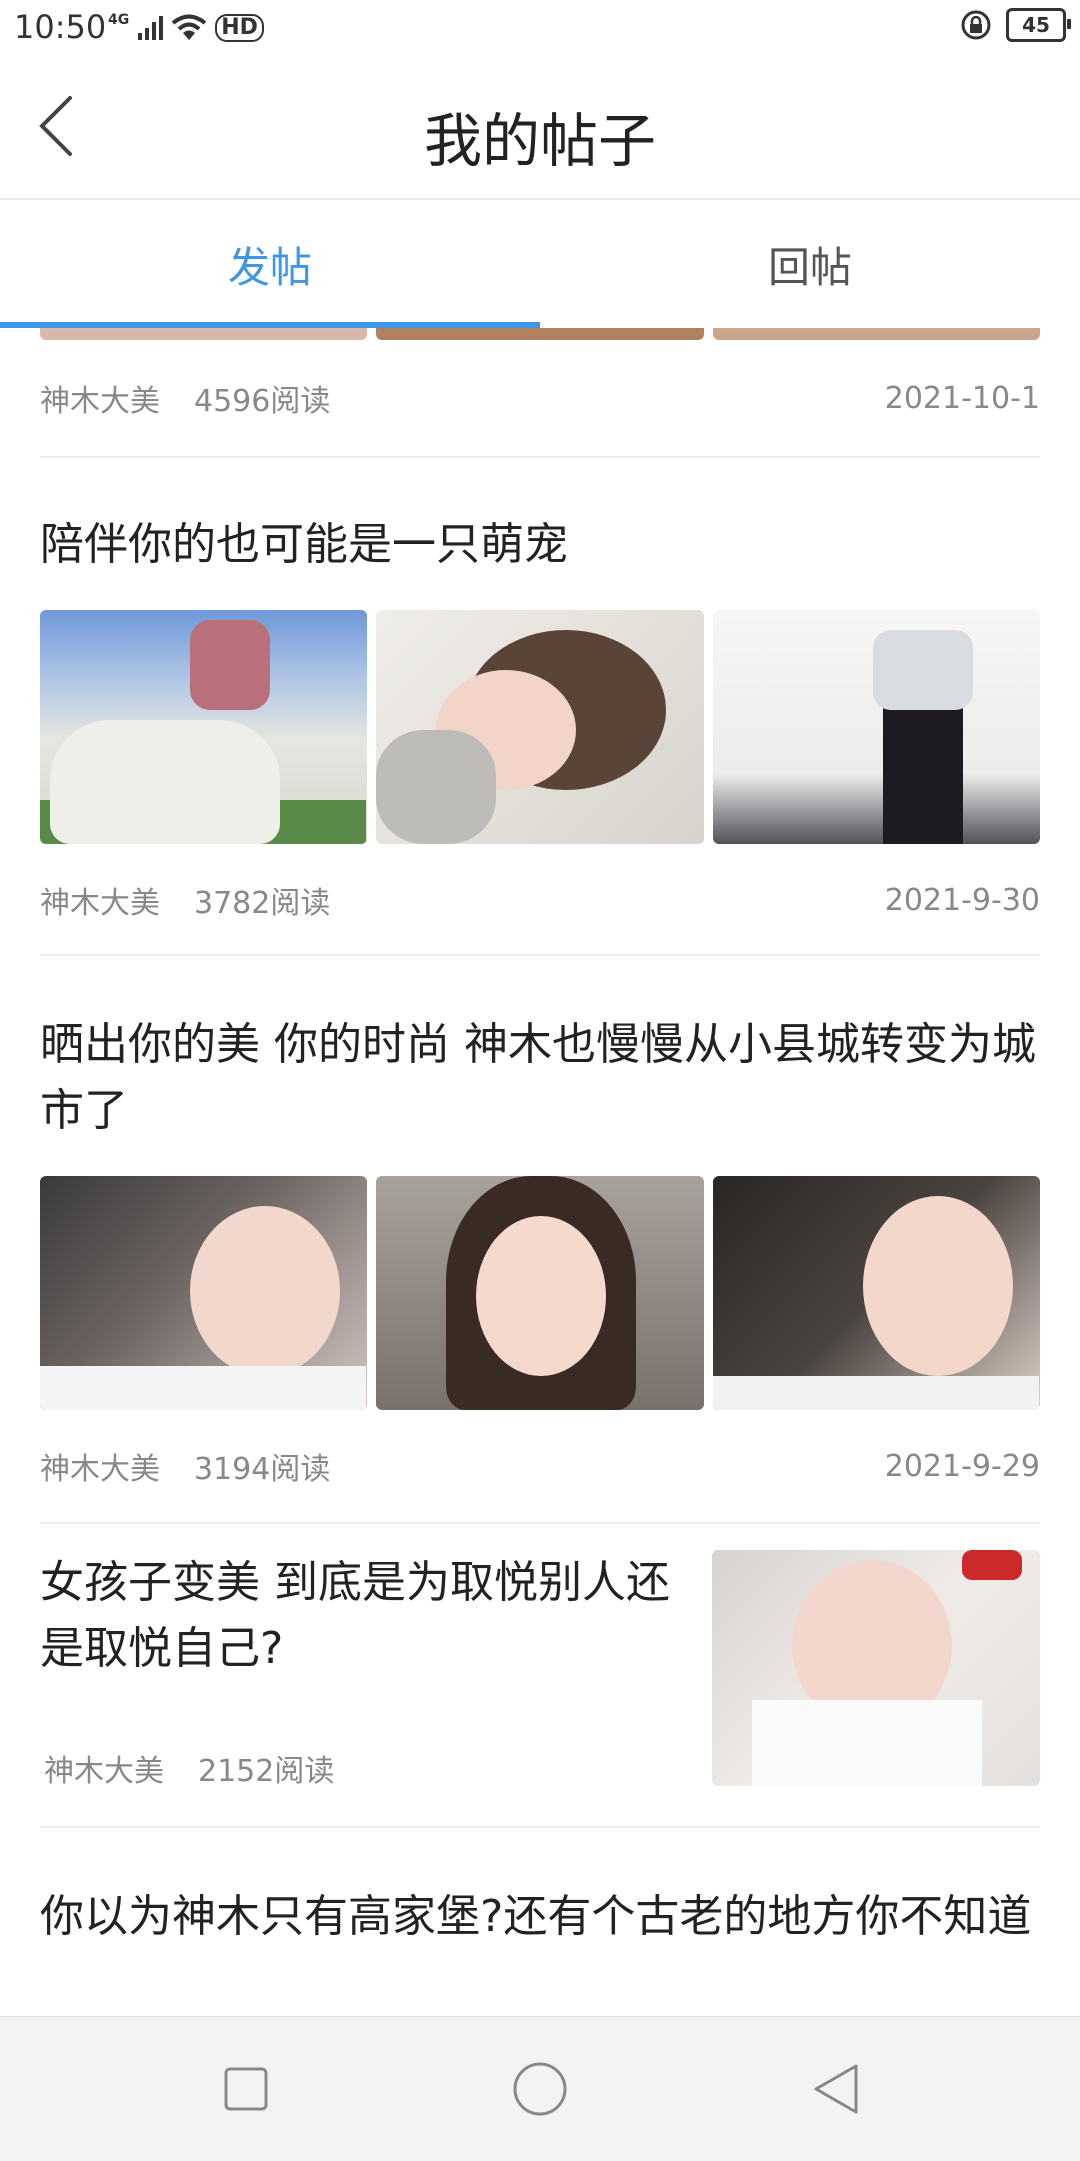  What do you see at coordinates (151, 28) in the screenshot?
I see `signal-icon` at bounding box center [151, 28].